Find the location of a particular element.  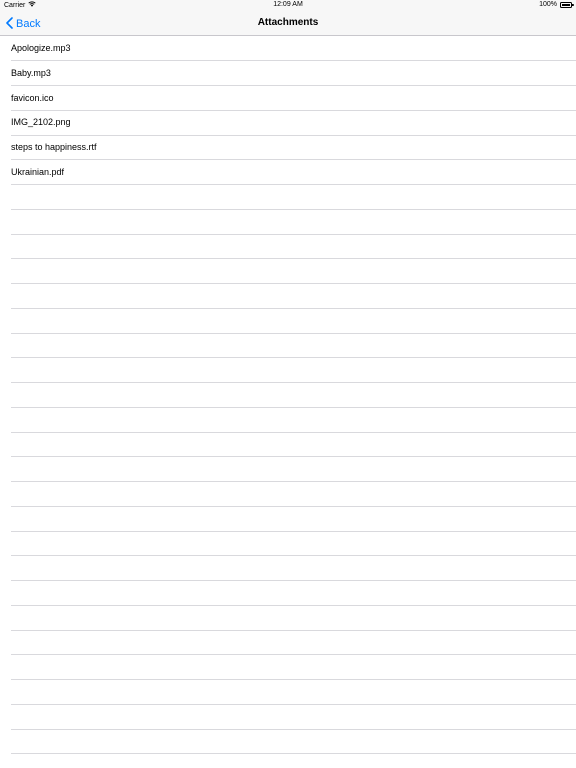

attachment-filename: Baby.mp3 is located at coordinates (31, 72).